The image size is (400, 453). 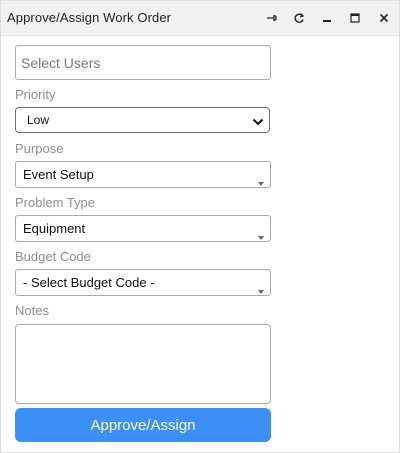 I want to click on maximize-icon, so click(x=355, y=18).